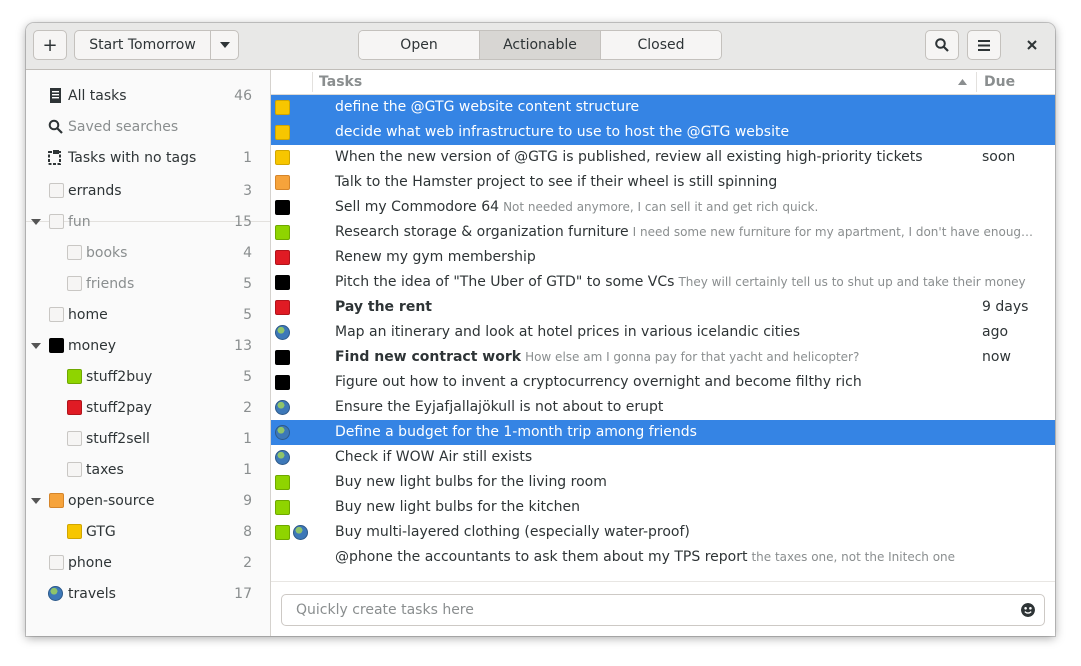  I want to click on tab-actionable: Actionable, so click(540, 45).